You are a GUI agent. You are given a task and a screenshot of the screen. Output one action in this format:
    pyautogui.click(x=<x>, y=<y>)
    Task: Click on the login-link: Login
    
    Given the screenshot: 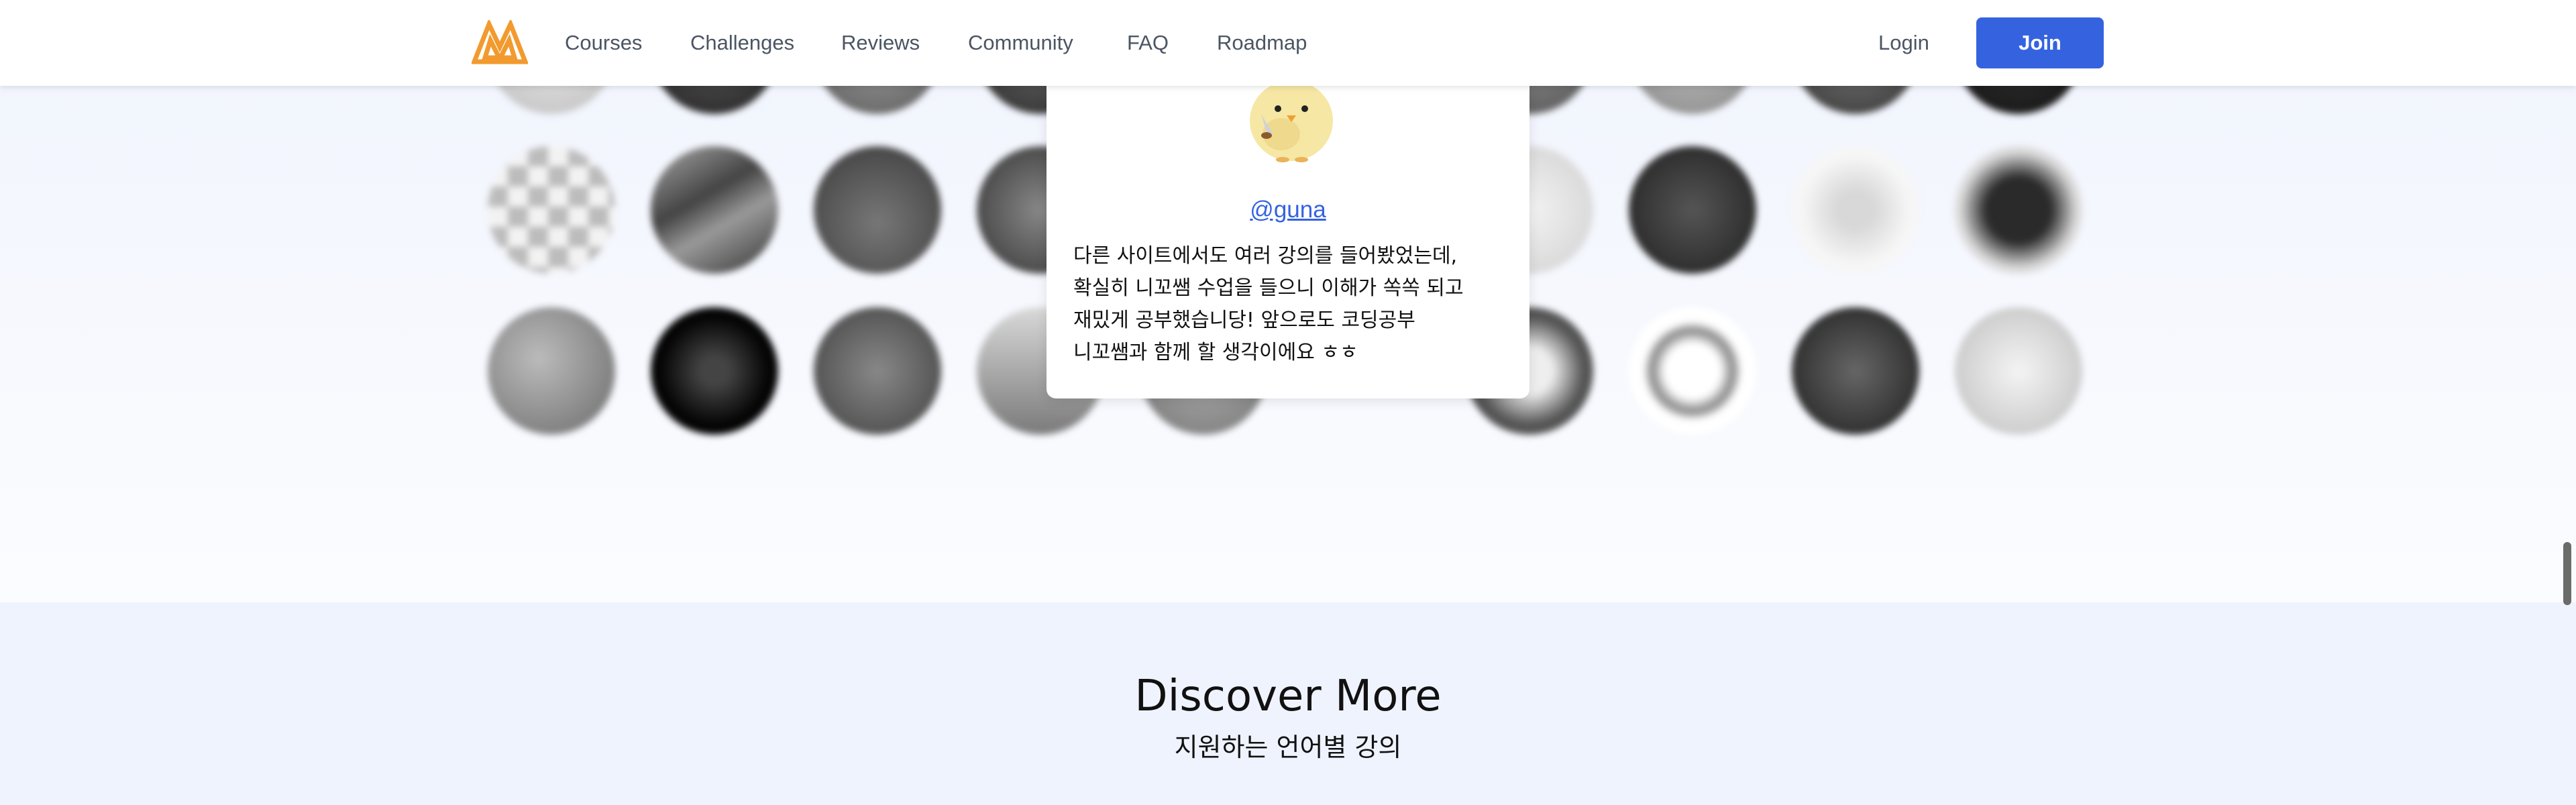 What is the action you would take?
    pyautogui.click(x=1903, y=43)
    